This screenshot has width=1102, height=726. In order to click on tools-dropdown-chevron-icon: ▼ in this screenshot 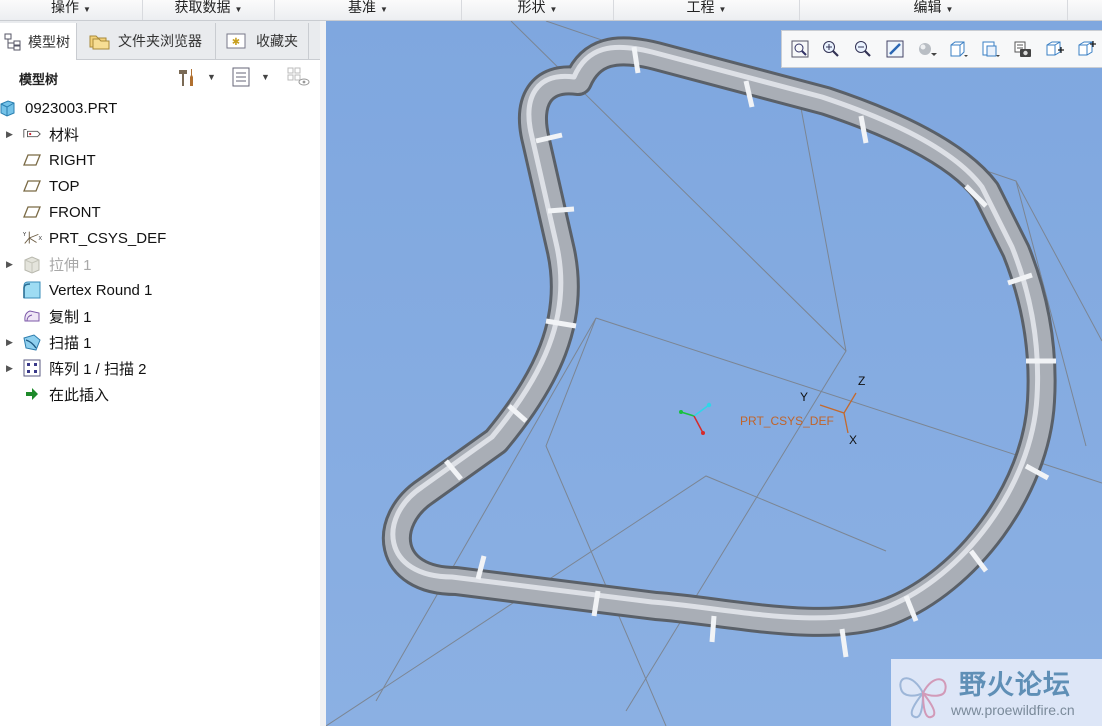, I will do `click(212, 77)`.